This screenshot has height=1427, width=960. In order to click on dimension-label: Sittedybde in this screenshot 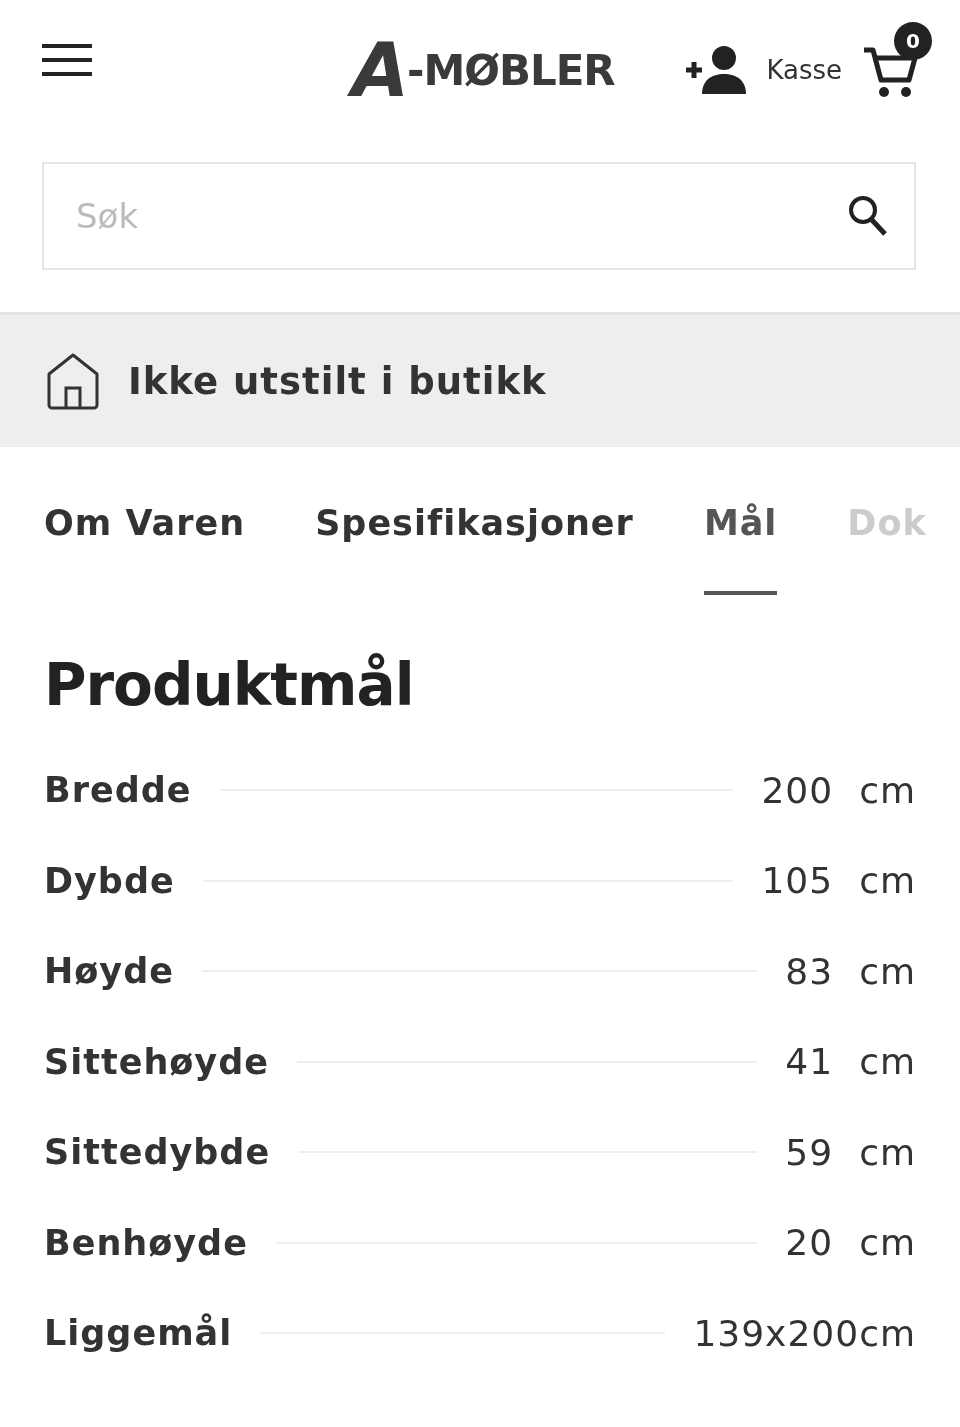, I will do `click(157, 1152)`.